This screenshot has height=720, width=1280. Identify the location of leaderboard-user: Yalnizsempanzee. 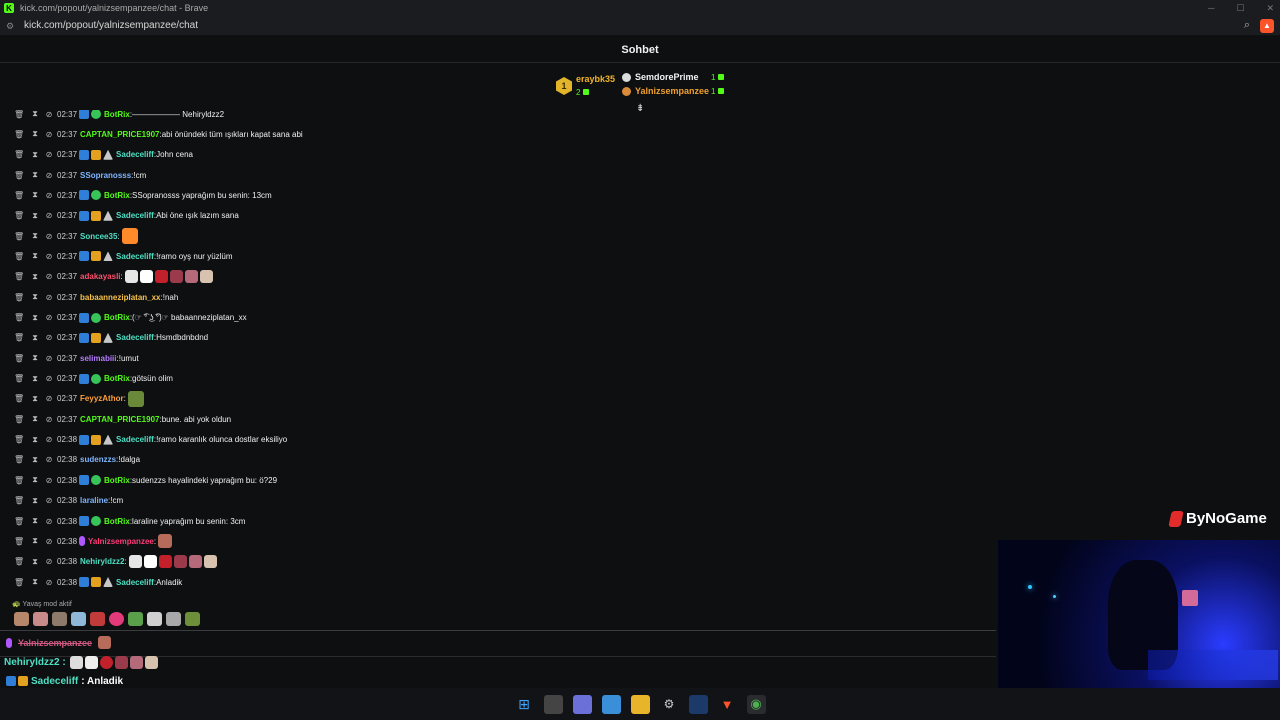
(673, 91).